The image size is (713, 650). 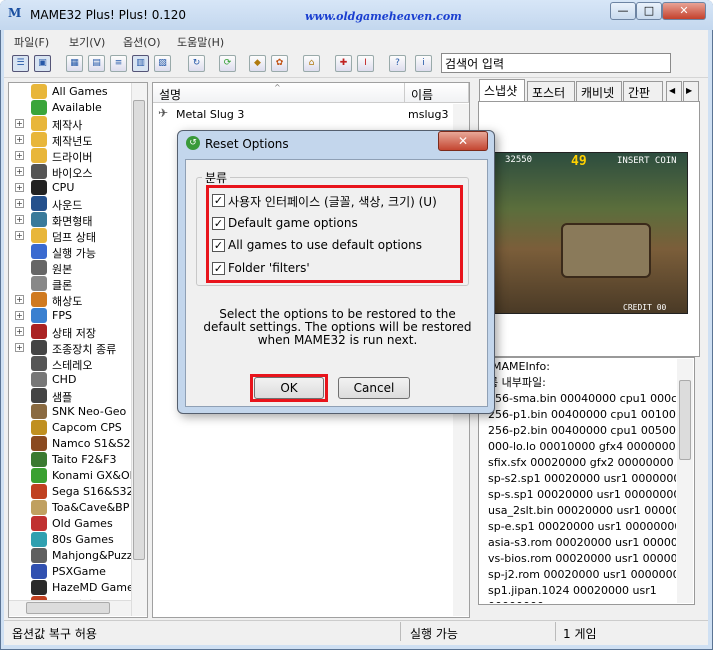 I want to click on table-row: ✈ Metal Slug 3 mslug3, so click(x=311, y=114).